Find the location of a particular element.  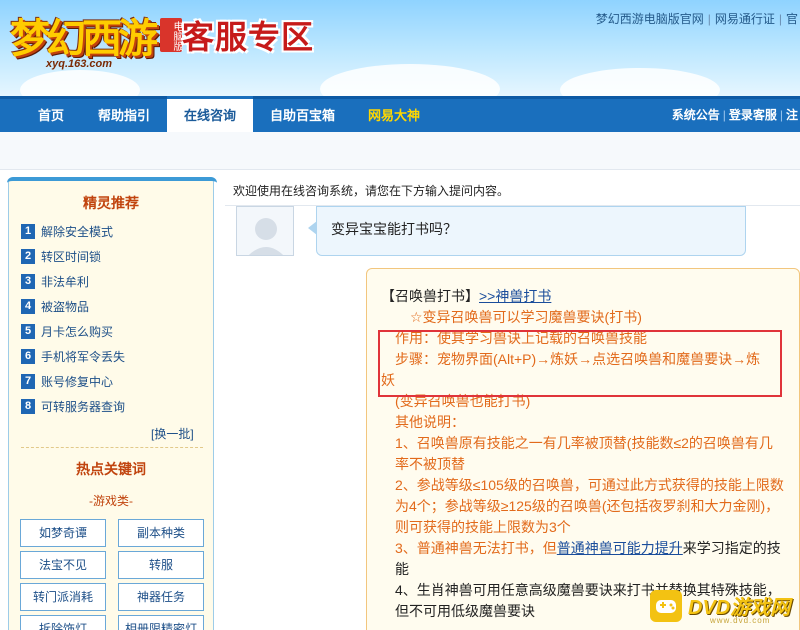

nav-item-help: 帮助指引 is located at coordinates (124, 115).